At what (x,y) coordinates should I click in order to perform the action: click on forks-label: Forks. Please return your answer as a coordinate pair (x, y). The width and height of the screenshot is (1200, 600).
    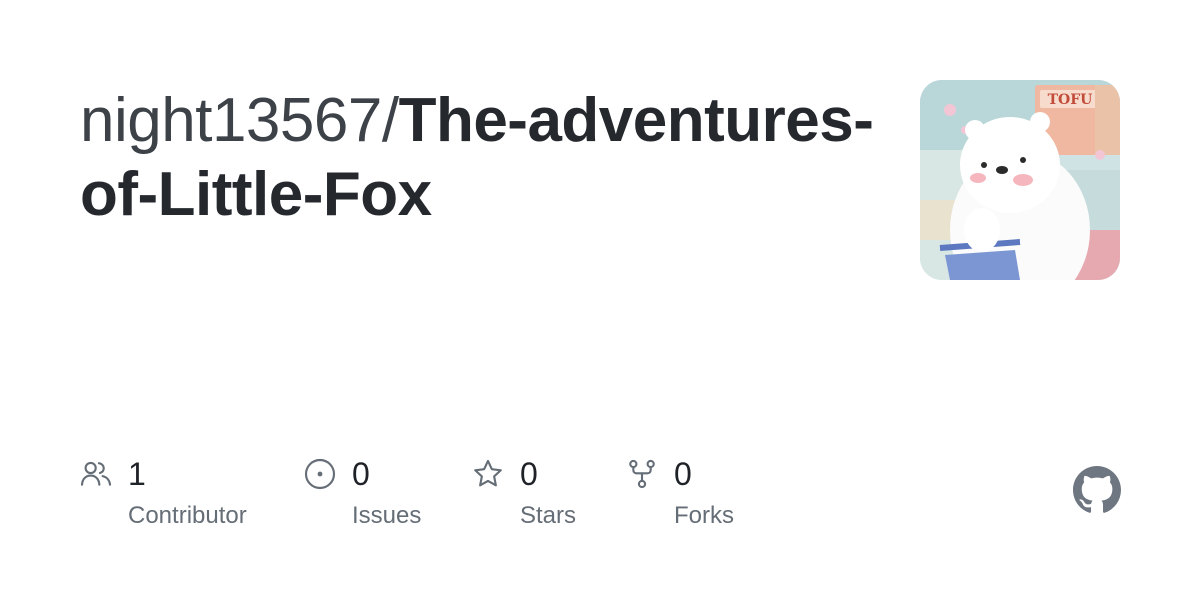
    Looking at the image, I should click on (704, 515).